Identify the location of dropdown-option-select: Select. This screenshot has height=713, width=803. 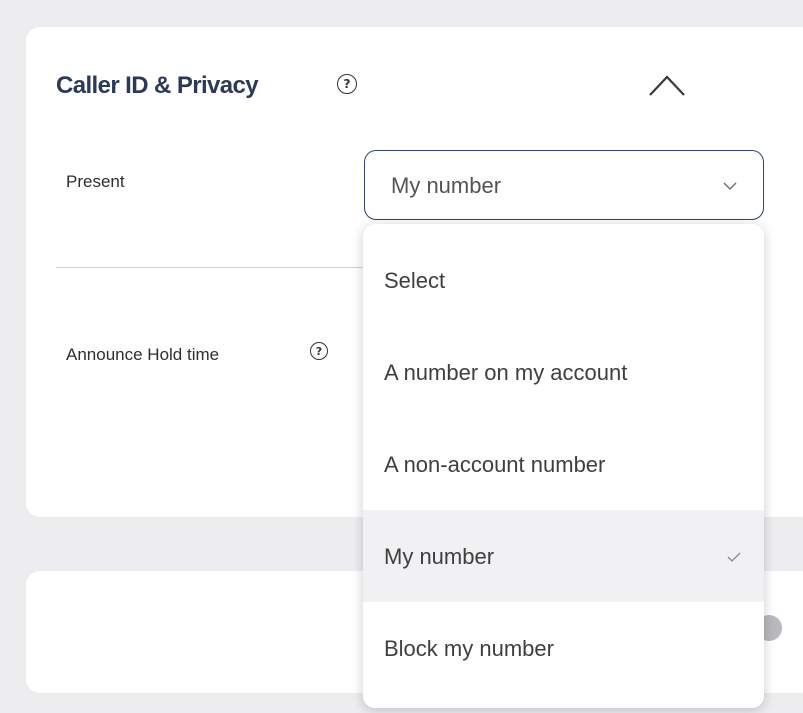
(563, 280).